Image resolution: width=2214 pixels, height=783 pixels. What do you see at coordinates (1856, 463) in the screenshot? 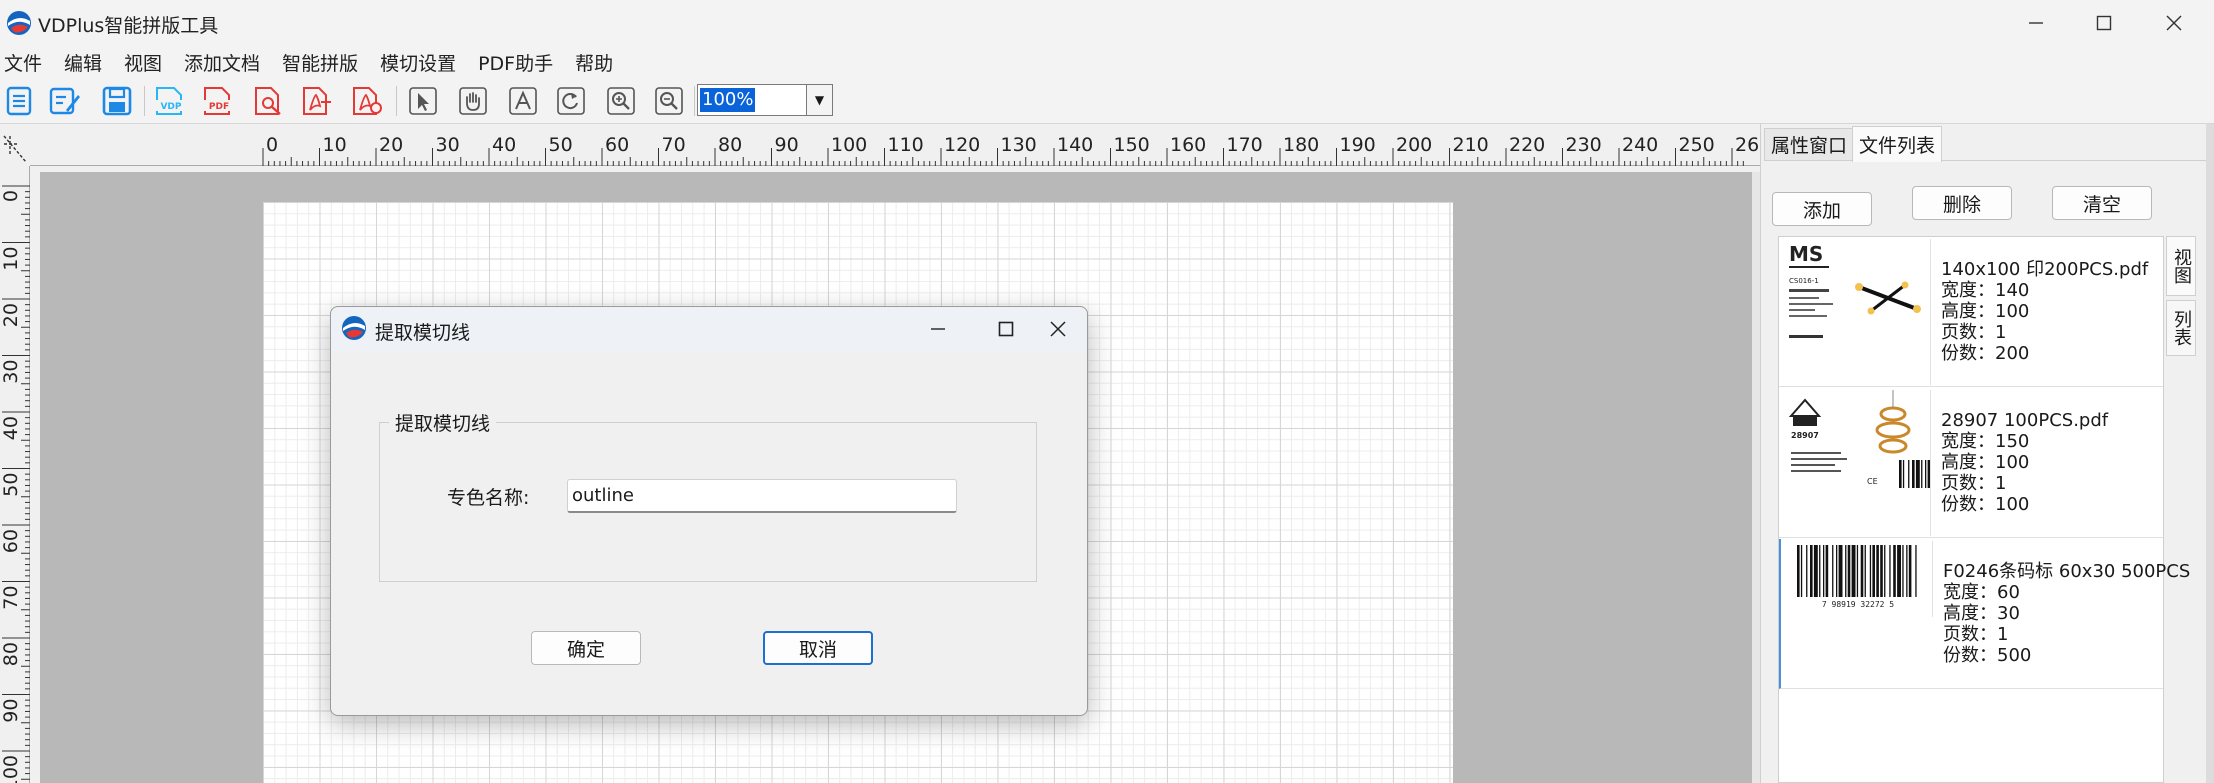
I see `file-thumbnail: 28907 CE` at bounding box center [1856, 463].